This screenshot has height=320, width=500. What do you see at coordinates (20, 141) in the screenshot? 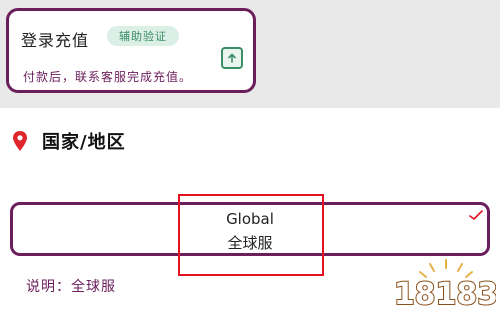
I see `location-pin-icon` at bounding box center [20, 141].